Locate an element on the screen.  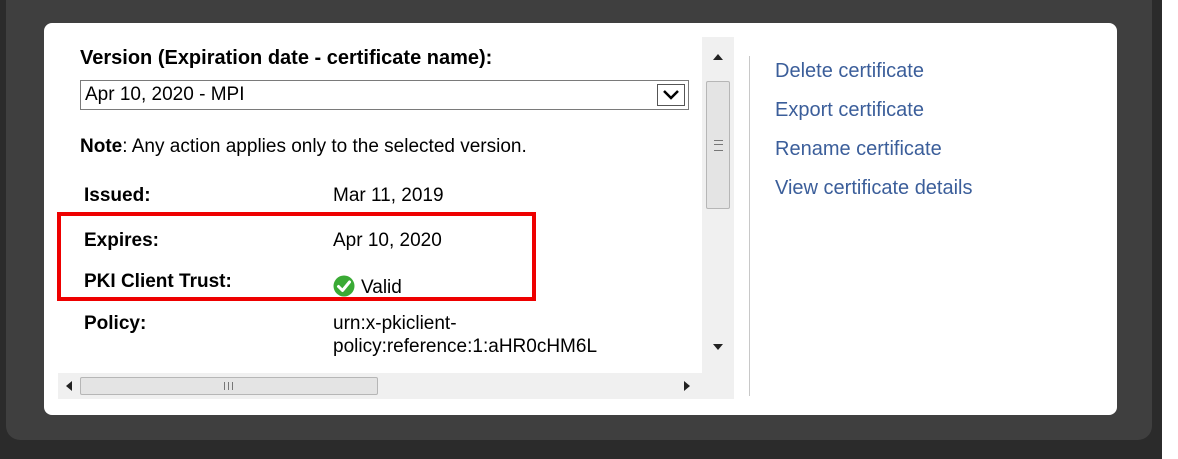
highlight-box is located at coordinates (296, 256).